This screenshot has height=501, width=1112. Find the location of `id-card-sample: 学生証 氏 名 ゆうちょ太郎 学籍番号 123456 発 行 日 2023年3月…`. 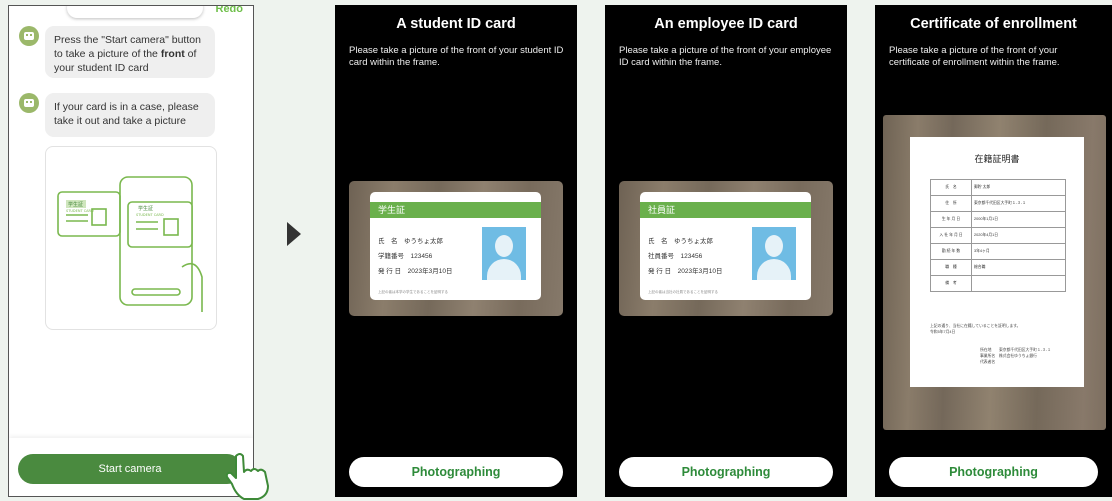

id-card-sample: 学生証 氏 名 ゆうちょ太郎 学籍番号 123456 発 行 日 2023年3月… is located at coordinates (455, 246).